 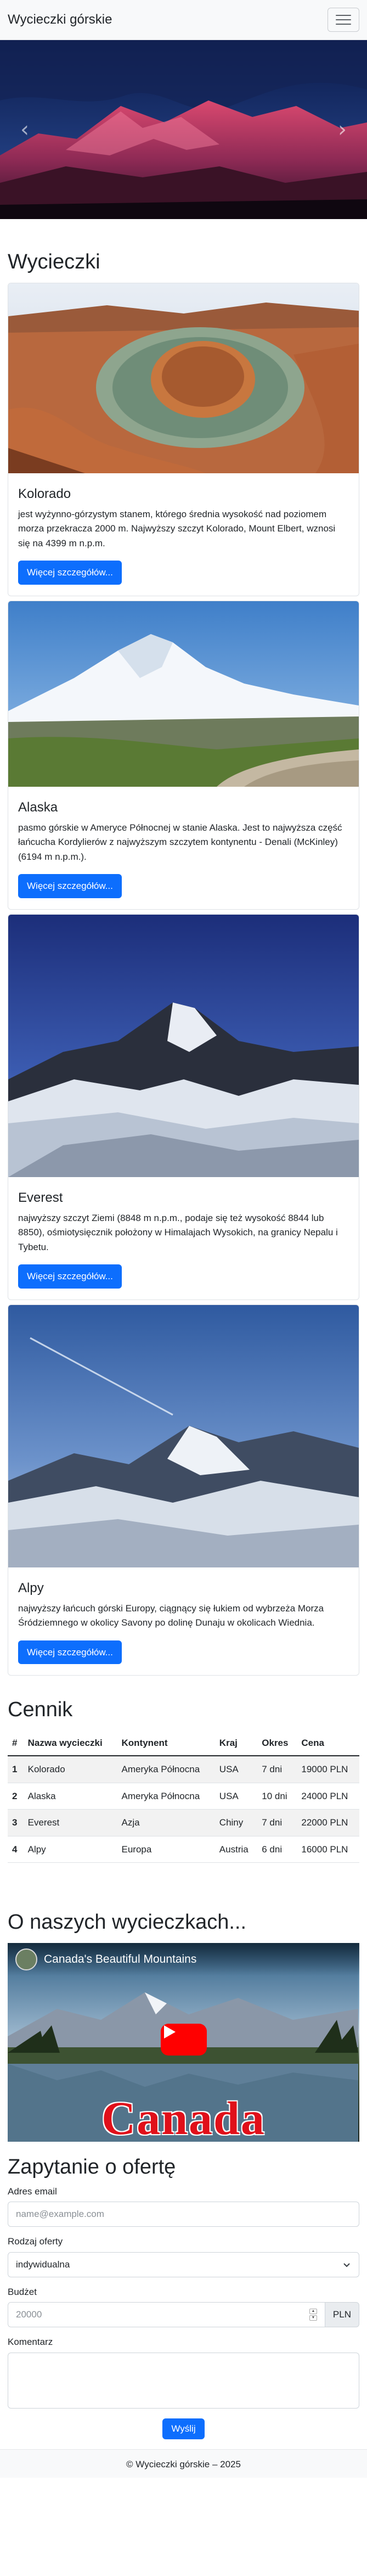 I want to click on table-cell: Austria, so click(x=236, y=1849).